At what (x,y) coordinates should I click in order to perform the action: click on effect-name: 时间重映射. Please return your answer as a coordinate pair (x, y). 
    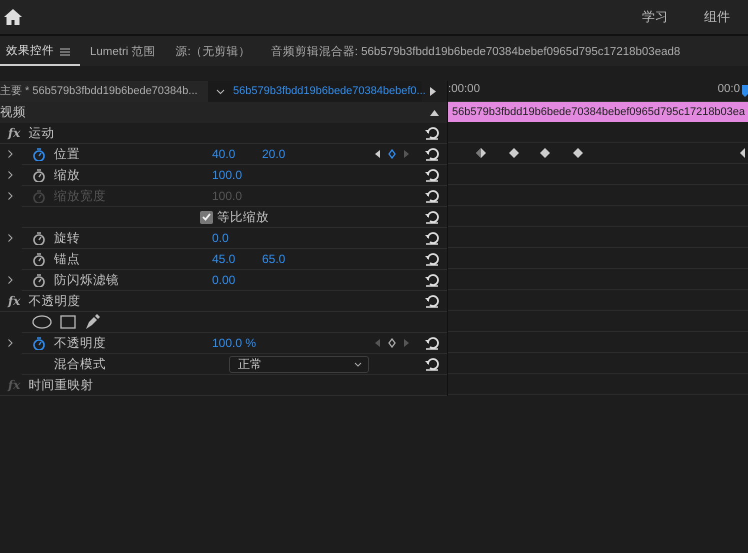
    Looking at the image, I should click on (61, 385).